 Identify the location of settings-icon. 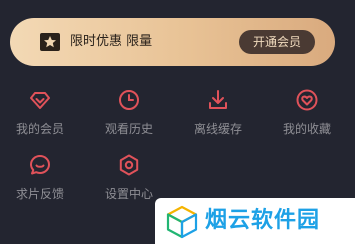
(129, 165).